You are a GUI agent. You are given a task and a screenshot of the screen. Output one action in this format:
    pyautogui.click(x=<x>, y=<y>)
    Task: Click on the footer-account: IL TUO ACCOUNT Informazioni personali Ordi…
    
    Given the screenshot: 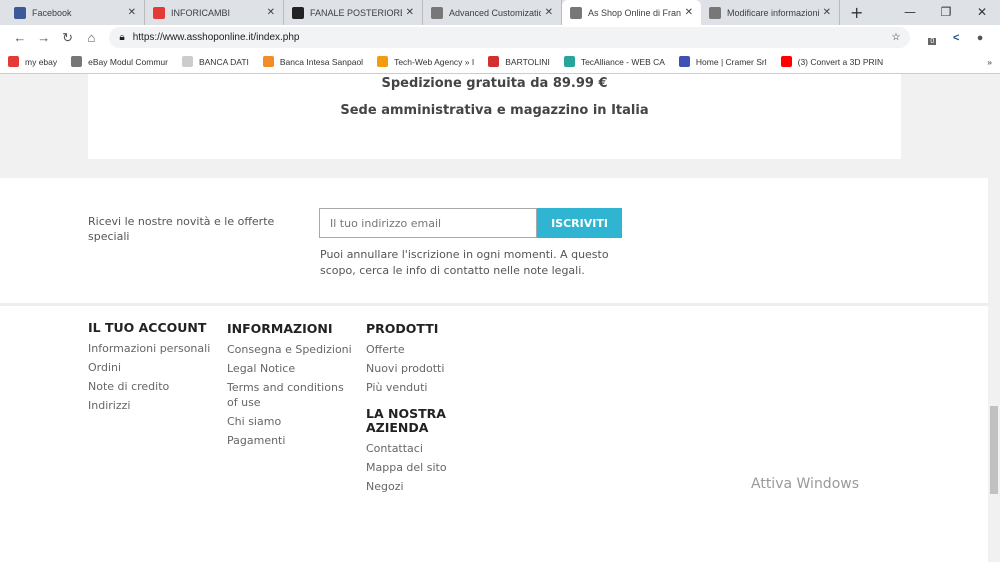 What is the action you would take?
    pyautogui.click(x=149, y=369)
    